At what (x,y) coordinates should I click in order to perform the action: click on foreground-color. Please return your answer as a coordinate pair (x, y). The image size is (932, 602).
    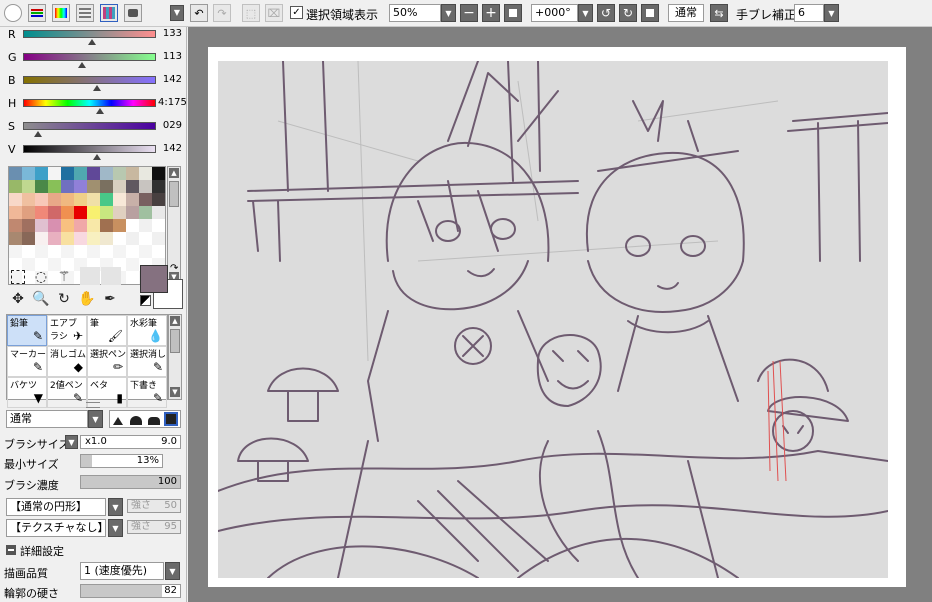
    Looking at the image, I should click on (154, 279).